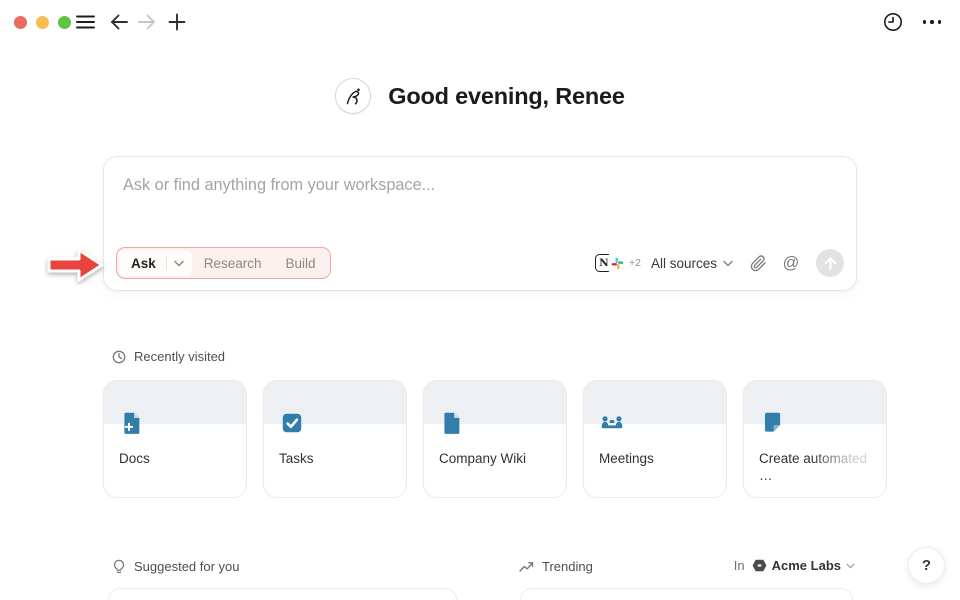 The height and width of the screenshot is (600, 960). I want to click on zoom-window-button, so click(64, 22).